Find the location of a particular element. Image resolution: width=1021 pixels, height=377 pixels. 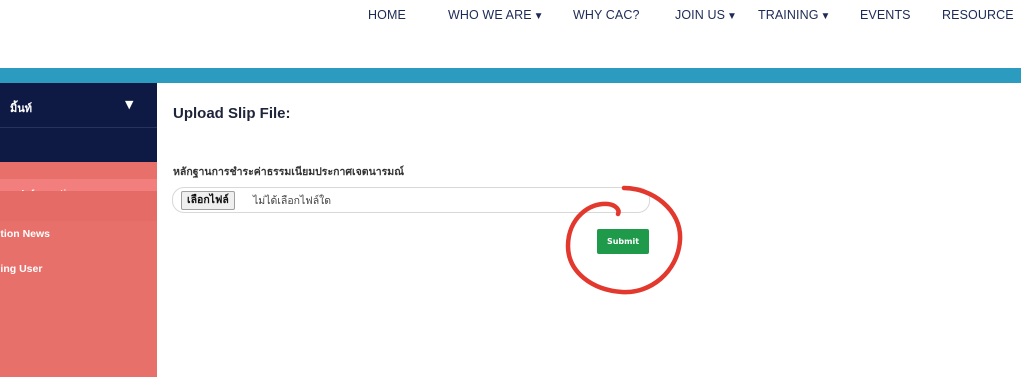

sidebar-item-user: ning User is located at coordinates (78, 269).